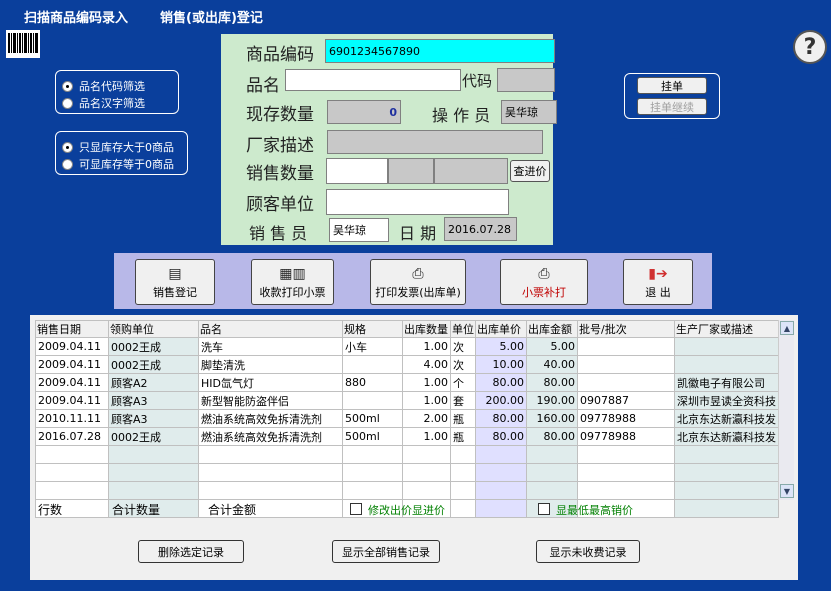 The image size is (831, 591). What do you see at coordinates (786, 410) in the screenshot?
I see `table-scrollbar: ▲ ▼` at bounding box center [786, 410].